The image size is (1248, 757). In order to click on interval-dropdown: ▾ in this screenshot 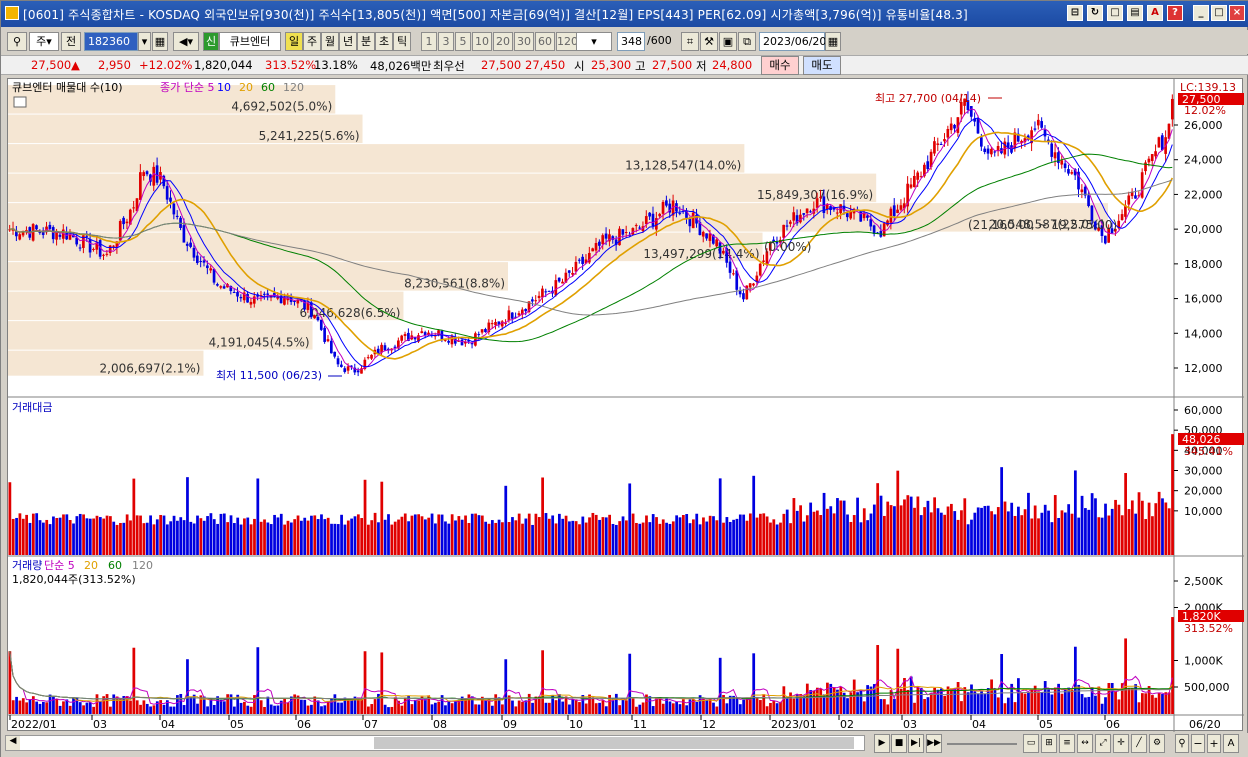, I will do `click(594, 41)`.